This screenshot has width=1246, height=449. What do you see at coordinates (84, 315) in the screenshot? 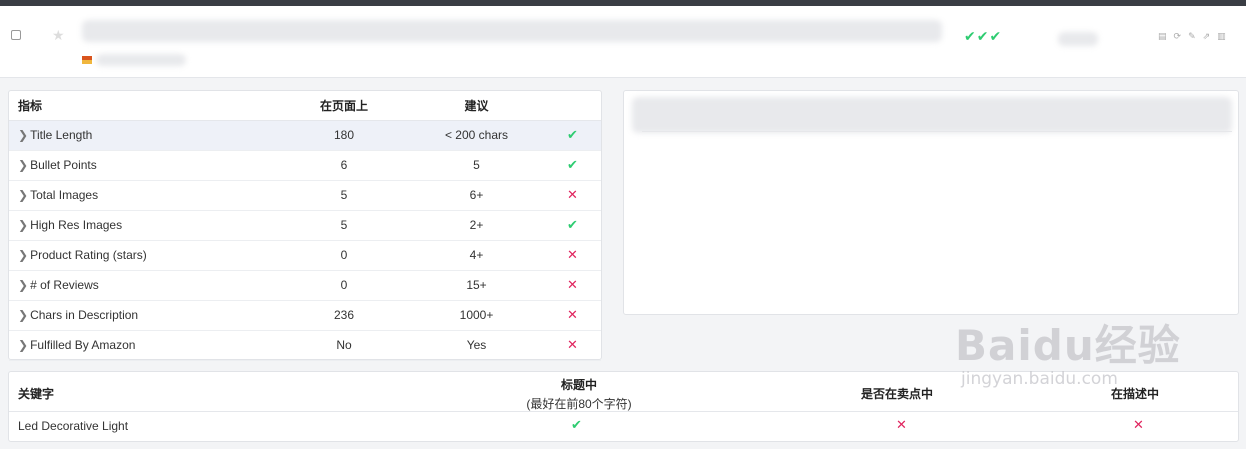
I see `metric-label: Chars in Description` at bounding box center [84, 315].